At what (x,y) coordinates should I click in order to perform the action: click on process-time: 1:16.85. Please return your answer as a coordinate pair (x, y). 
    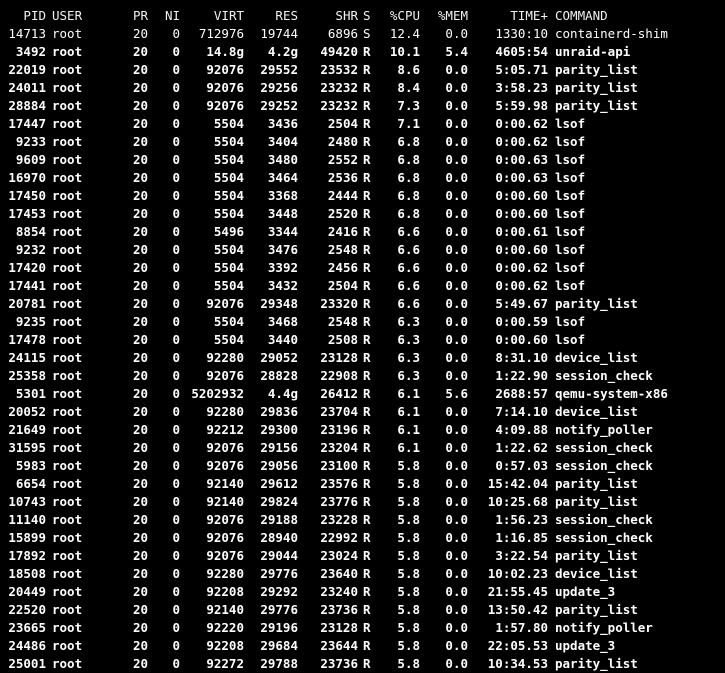
    Looking at the image, I should click on (521, 537).